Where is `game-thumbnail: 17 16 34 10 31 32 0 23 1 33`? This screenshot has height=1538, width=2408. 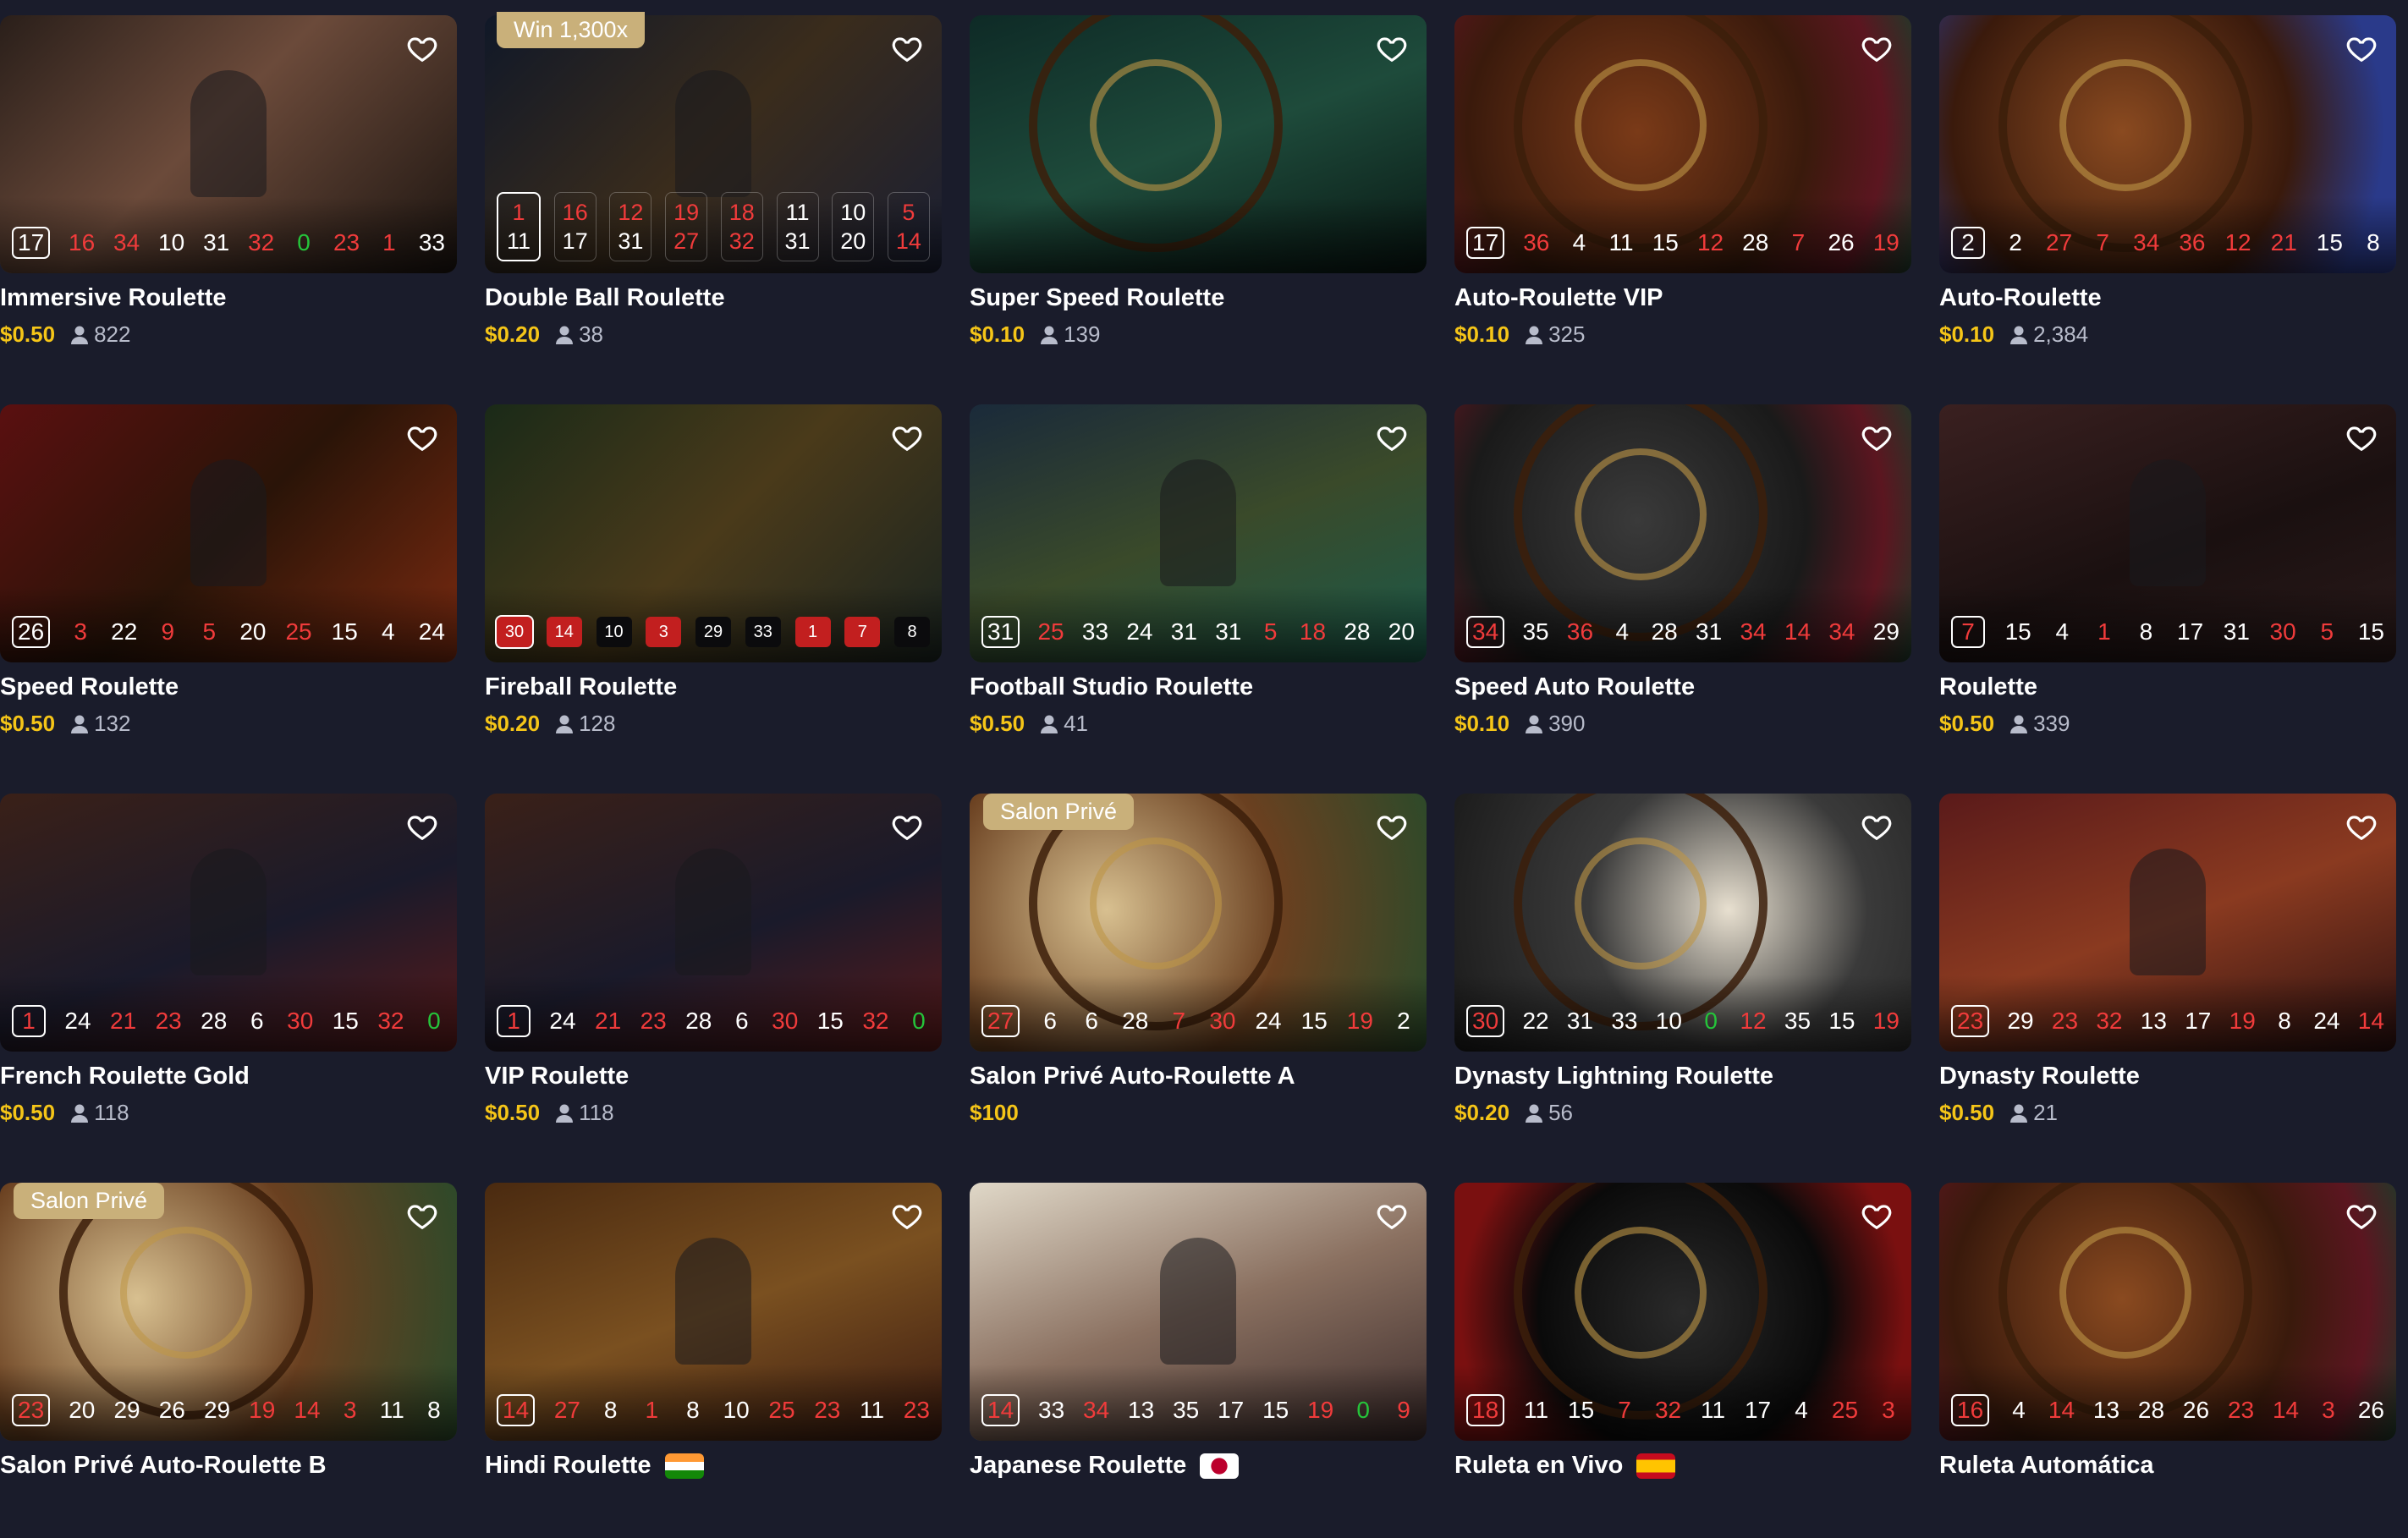 game-thumbnail: 17 16 34 10 31 32 0 23 1 33 is located at coordinates (228, 144).